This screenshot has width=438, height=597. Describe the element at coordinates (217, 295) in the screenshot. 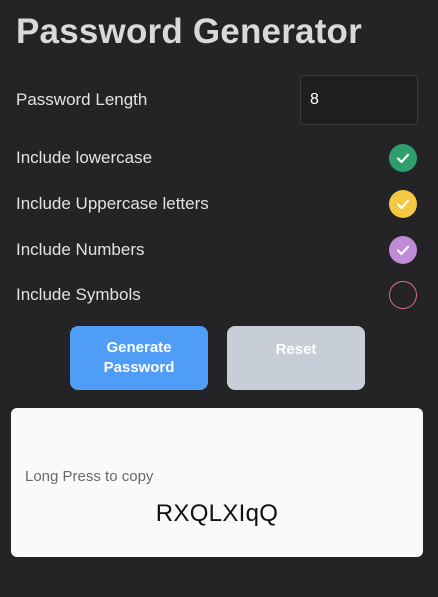

I see `option-symbols-row: Include Symbols` at that location.